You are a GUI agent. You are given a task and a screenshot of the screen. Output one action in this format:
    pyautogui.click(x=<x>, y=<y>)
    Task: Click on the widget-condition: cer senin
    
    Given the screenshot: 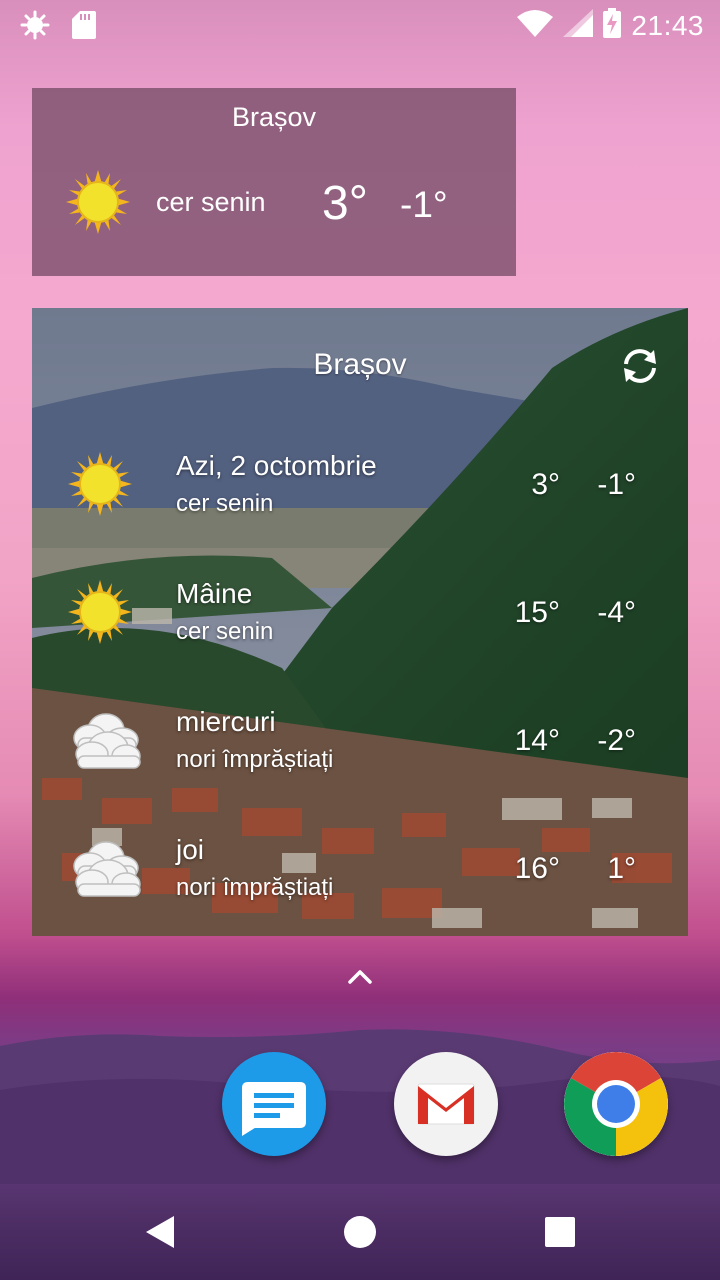 What is the action you would take?
    pyautogui.click(x=211, y=202)
    